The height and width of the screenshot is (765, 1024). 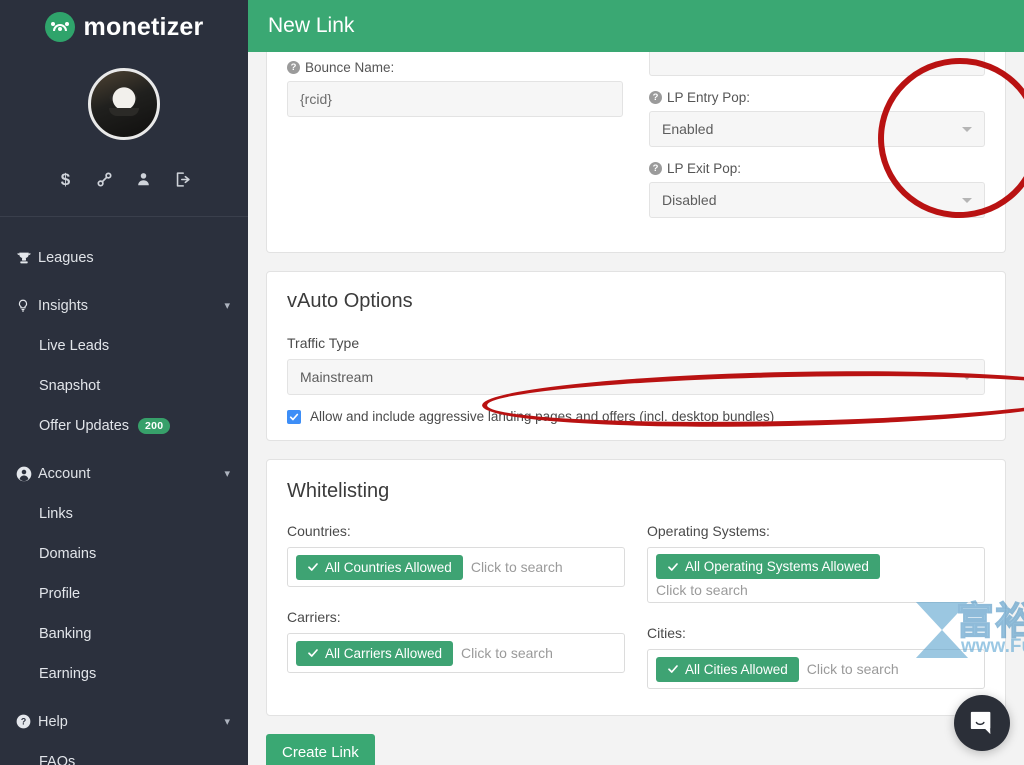 What do you see at coordinates (323, 343) in the screenshot?
I see `traffic-type-label: Traffic Type` at bounding box center [323, 343].